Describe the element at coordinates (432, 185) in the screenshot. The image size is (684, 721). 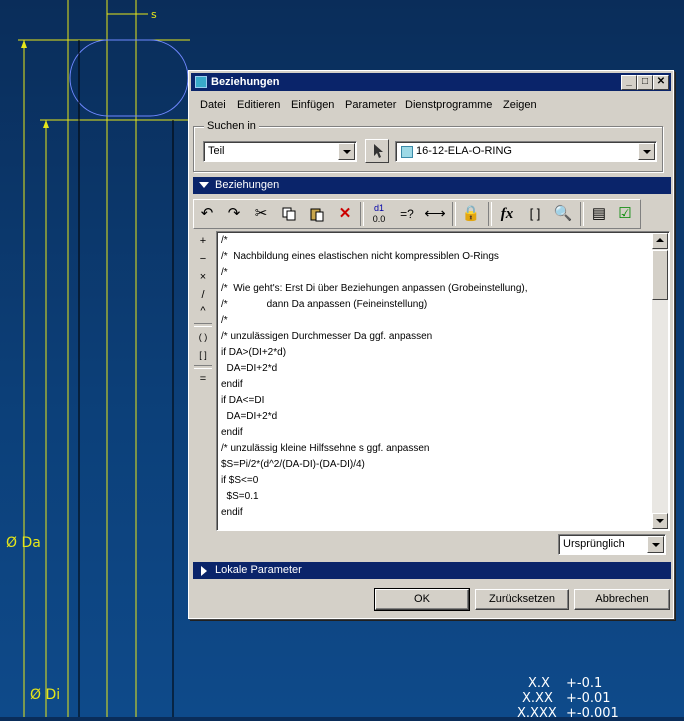
I see `relations-section-header: Beziehungen` at that location.